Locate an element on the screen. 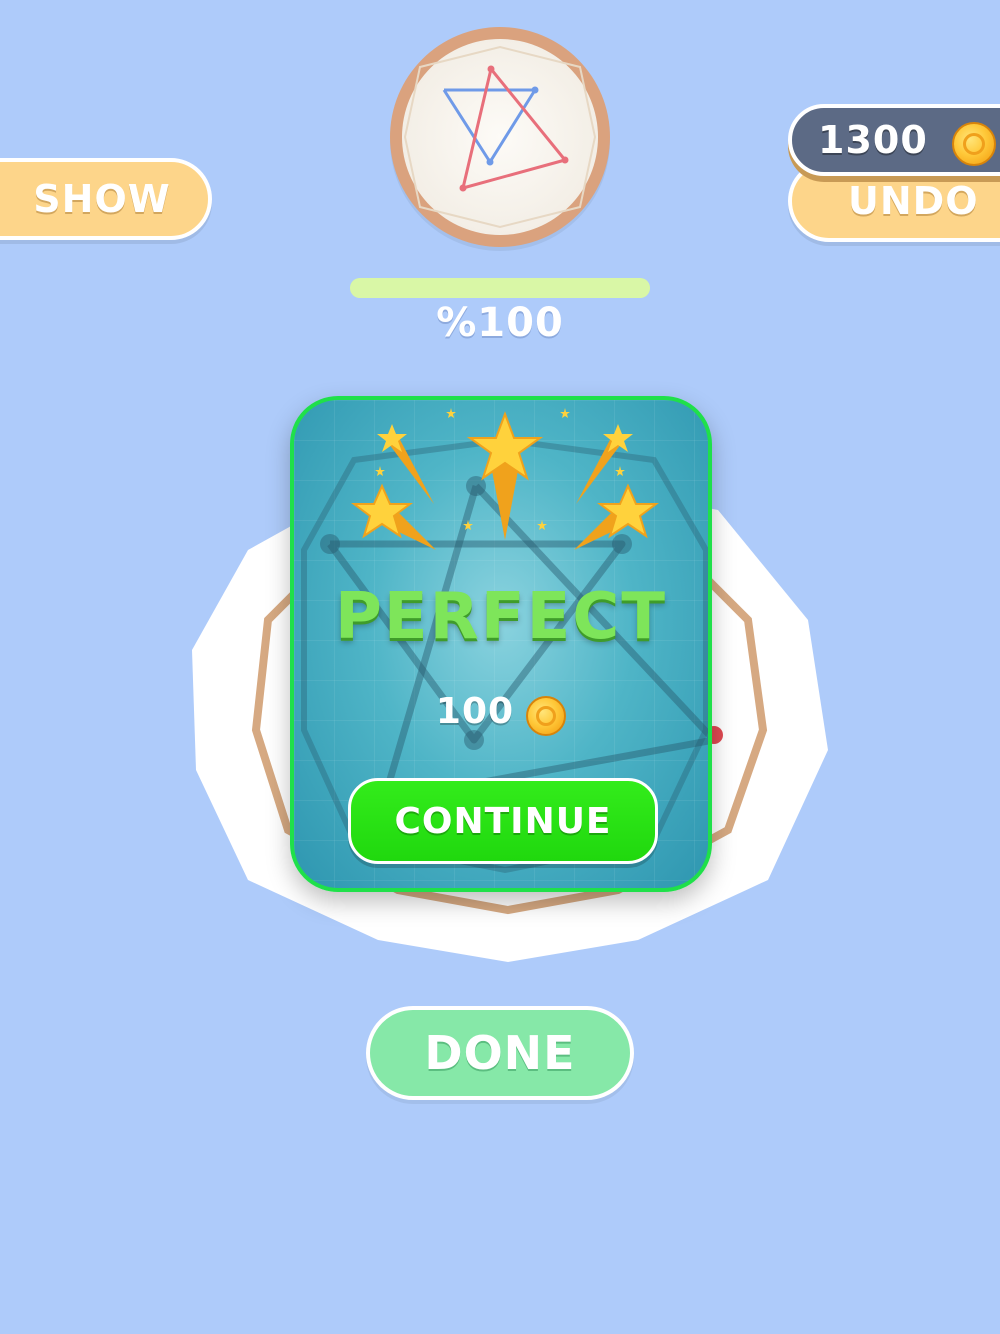 The height and width of the screenshot is (1334, 1000). result-title: PERFECT is located at coordinates (501, 617).